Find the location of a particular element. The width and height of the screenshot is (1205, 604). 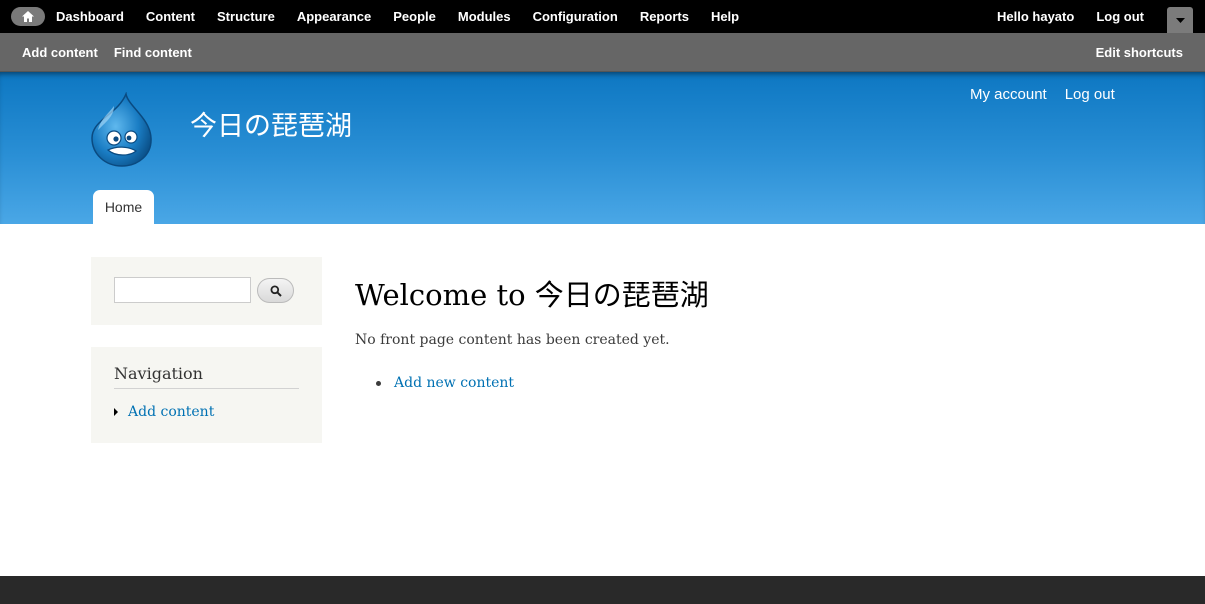

drupal-logo is located at coordinates (122, 129).